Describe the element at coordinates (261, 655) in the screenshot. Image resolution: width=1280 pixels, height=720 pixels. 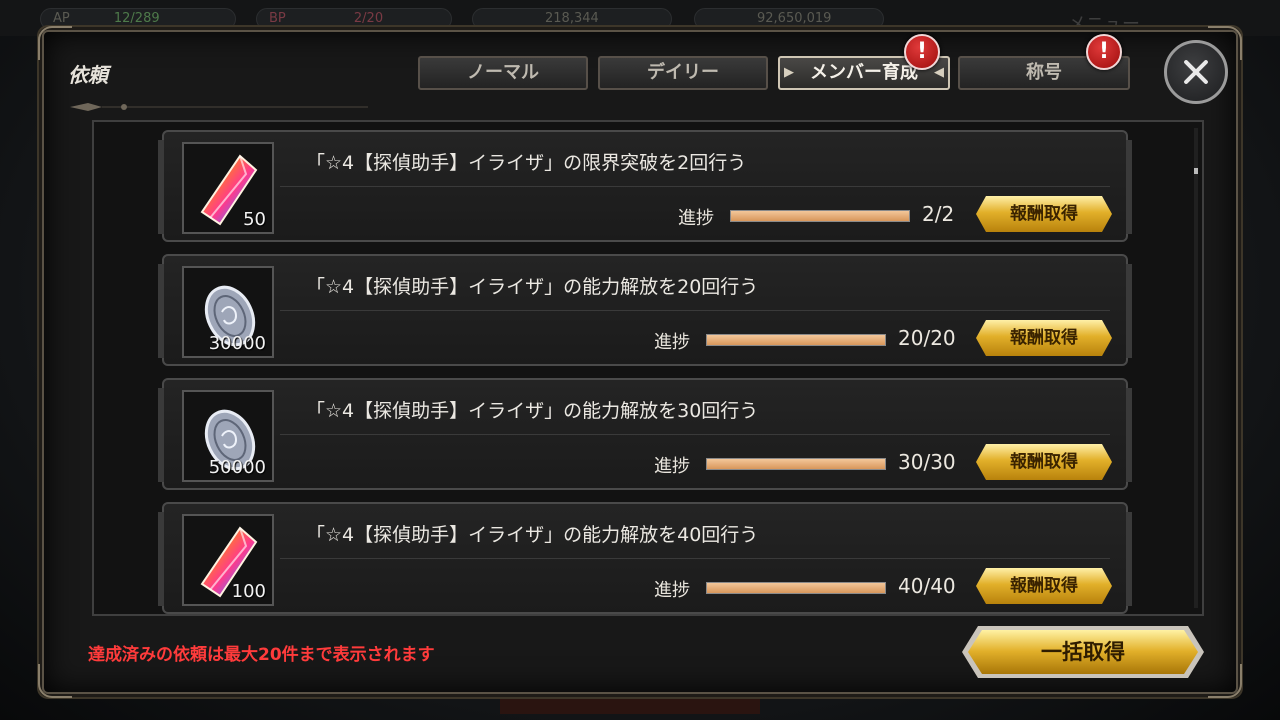
I see `footer-note: 達成済みの依頼は最大20件まで表示されます` at that location.